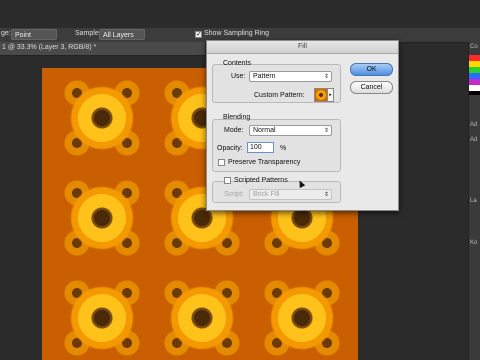  I want to click on script-label: Script:, so click(234, 194).